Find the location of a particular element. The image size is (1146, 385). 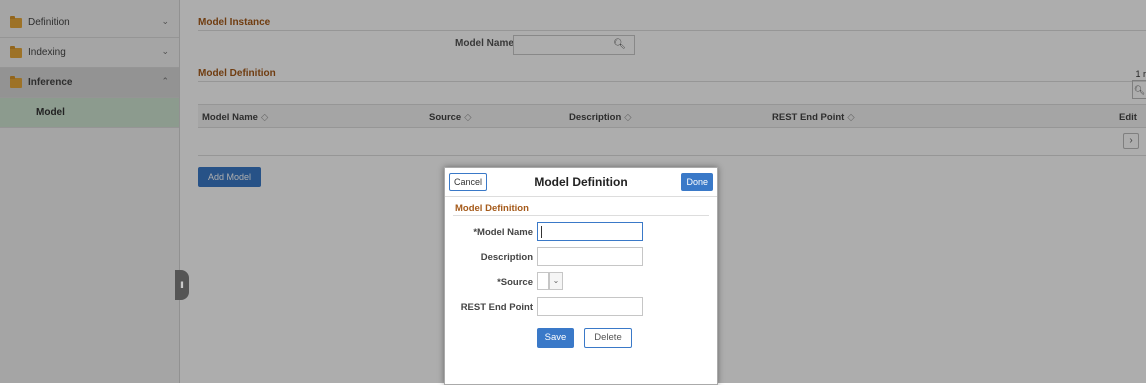

edit-row-button: › is located at coordinates (1131, 141).